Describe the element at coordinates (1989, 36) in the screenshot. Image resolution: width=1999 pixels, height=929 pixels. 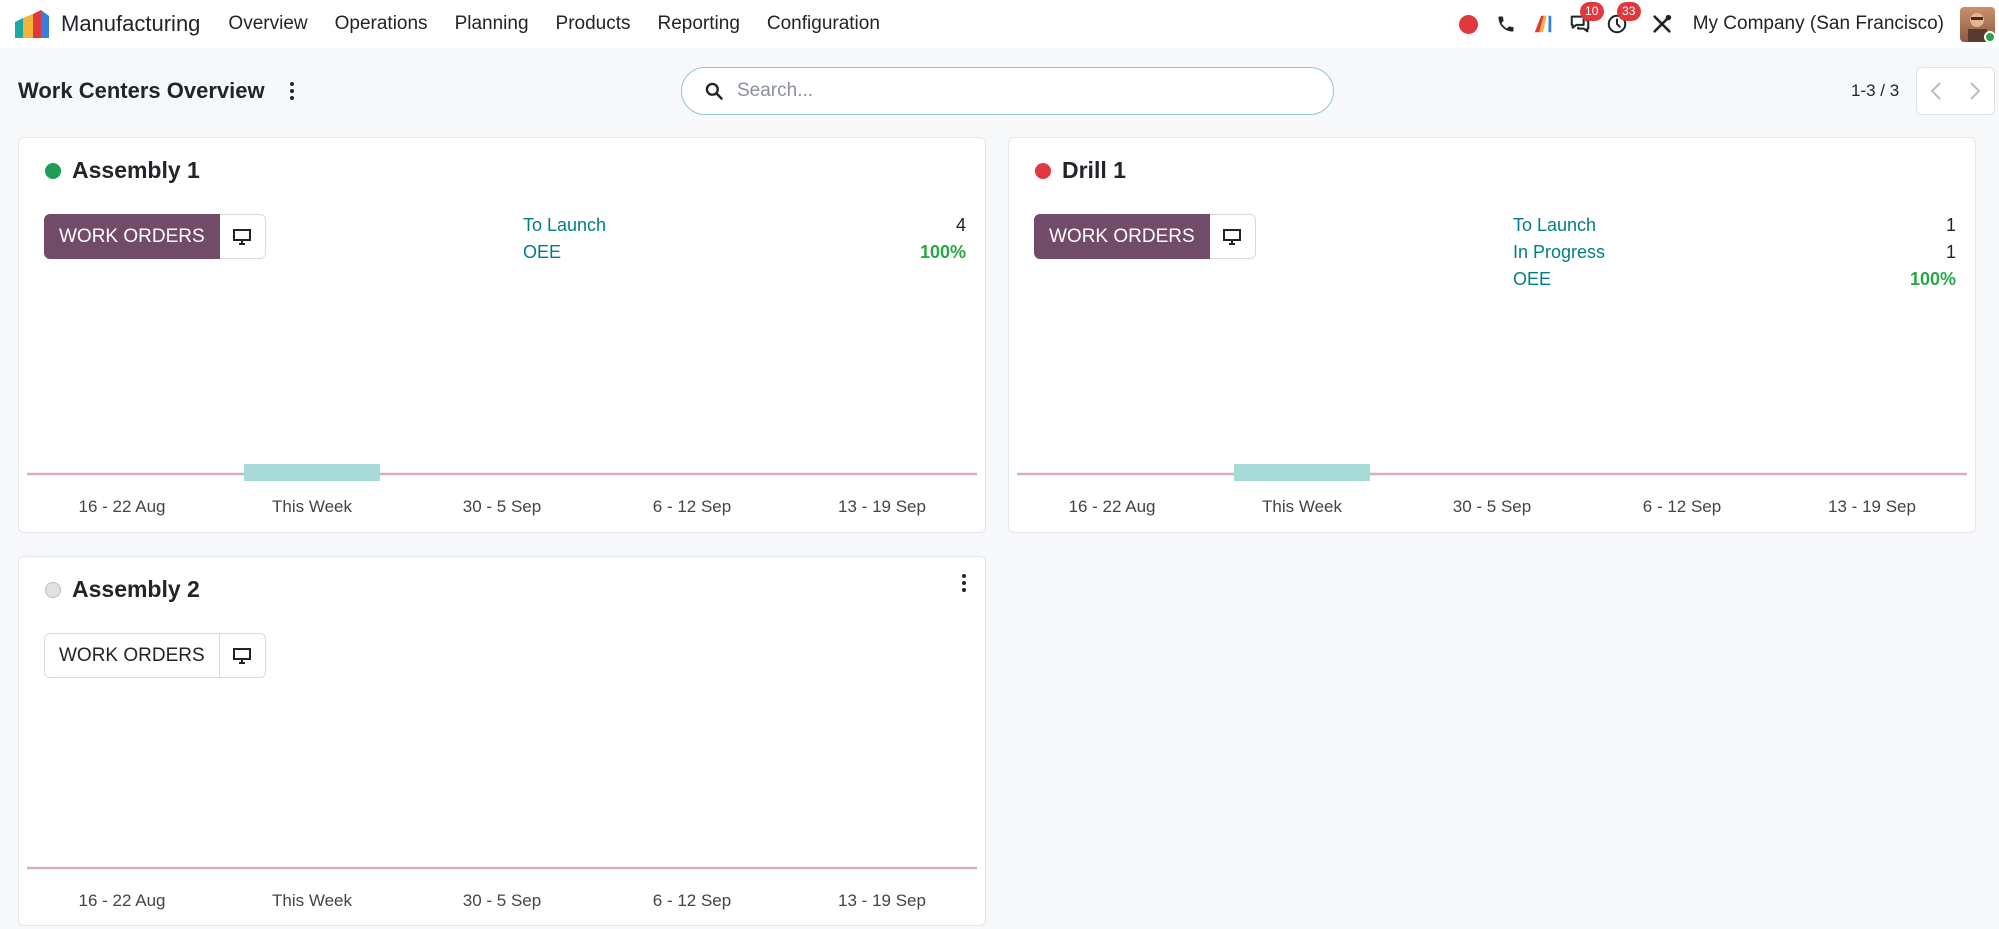
I see `online-status-icon` at that location.